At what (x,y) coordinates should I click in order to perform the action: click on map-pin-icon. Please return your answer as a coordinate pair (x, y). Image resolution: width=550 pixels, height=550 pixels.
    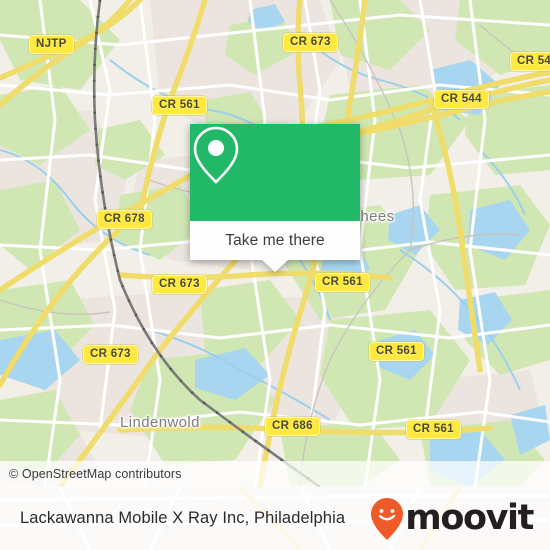
    Looking at the image, I should click on (216, 155).